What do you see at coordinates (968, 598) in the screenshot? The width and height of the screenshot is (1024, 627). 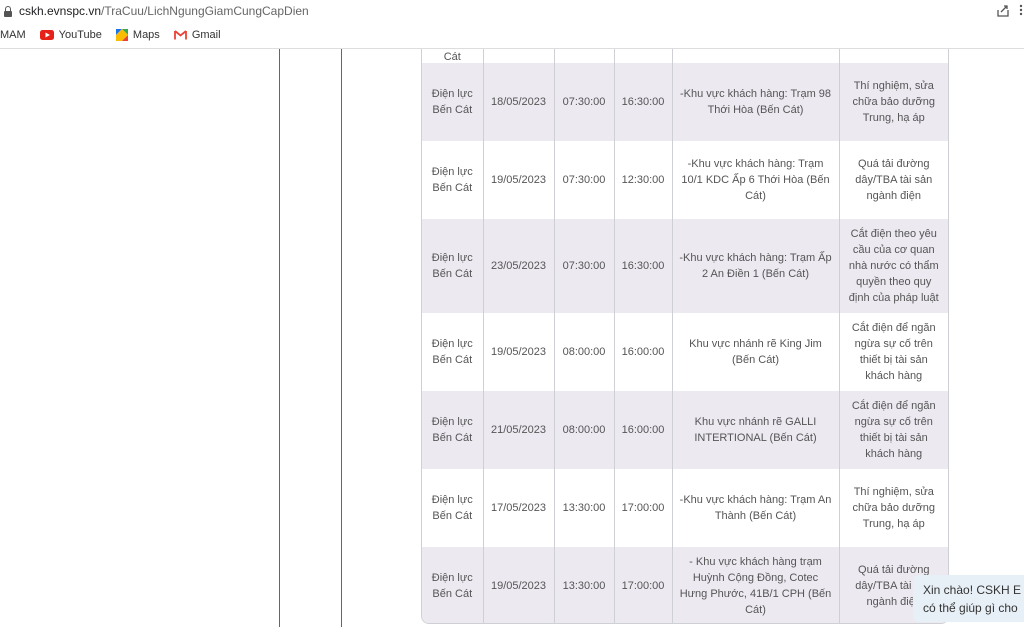 I see `chat-widget: Xin chào! CSKH E có thể giúp gì cho` at bounding box center [968, 598].